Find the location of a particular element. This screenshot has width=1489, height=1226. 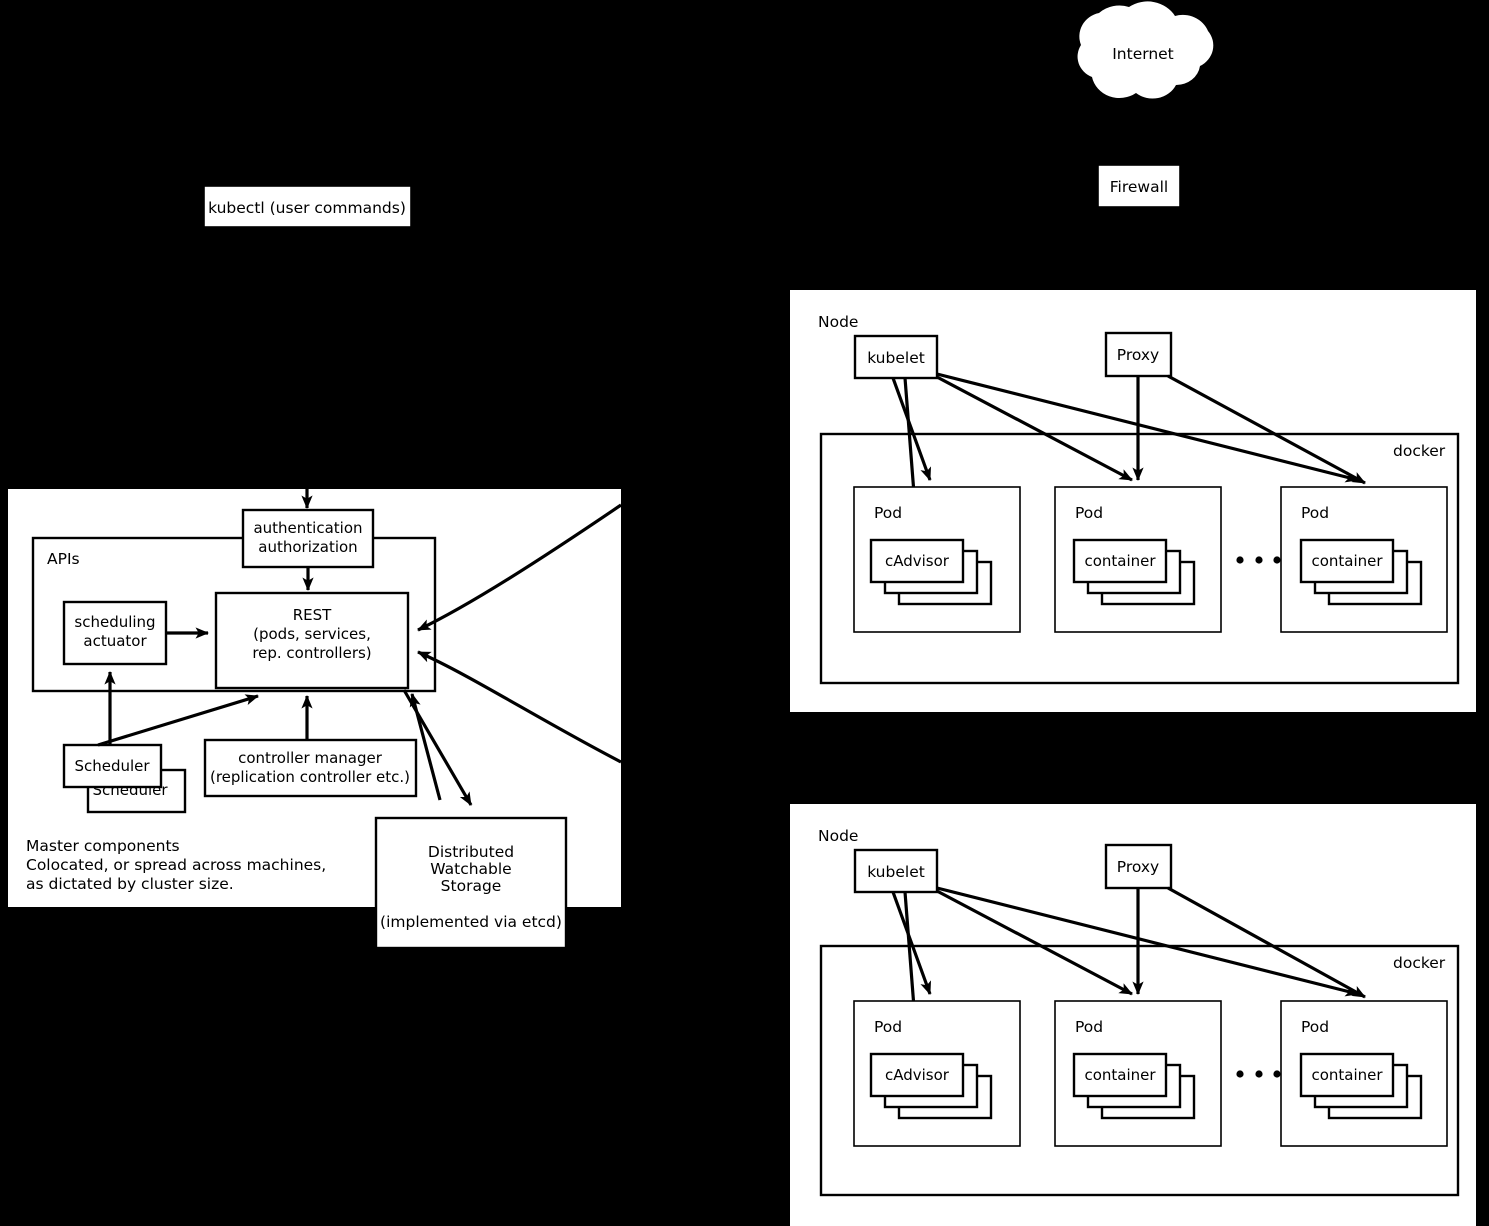

node-1-proxy-label: Proxy is located at coordinates (1138, 355).